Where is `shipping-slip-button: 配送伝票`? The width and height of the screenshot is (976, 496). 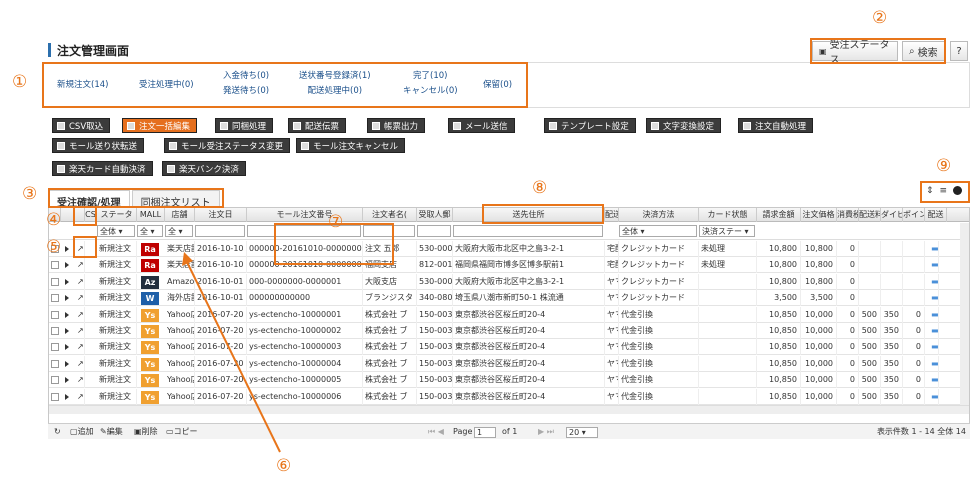
shipping-slip-button: 配送伝票 is located at coordinates (317, 125).